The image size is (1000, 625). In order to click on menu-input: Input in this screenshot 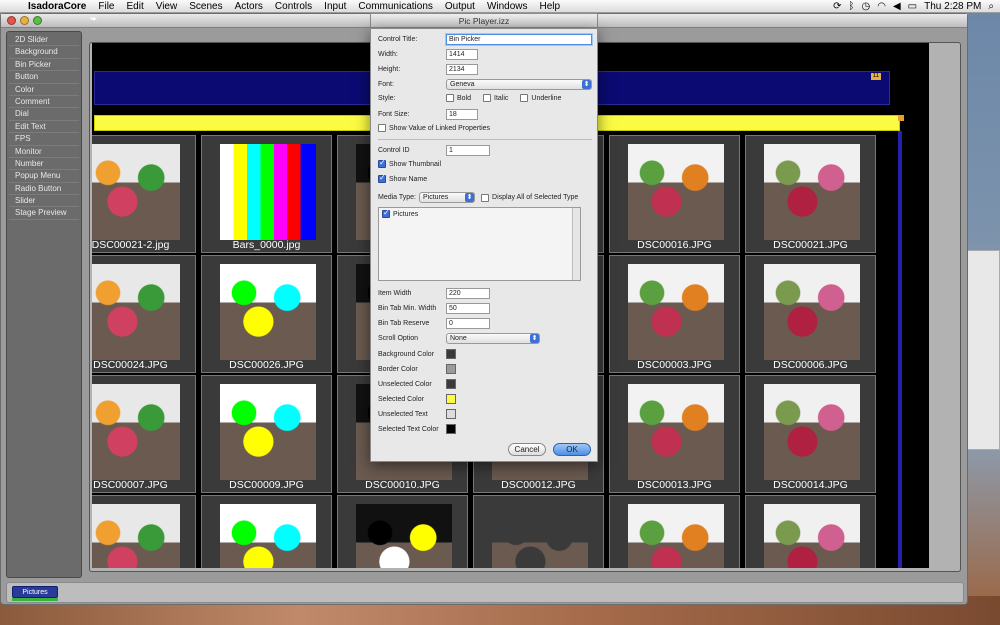, I will do `click(335, 6)`.